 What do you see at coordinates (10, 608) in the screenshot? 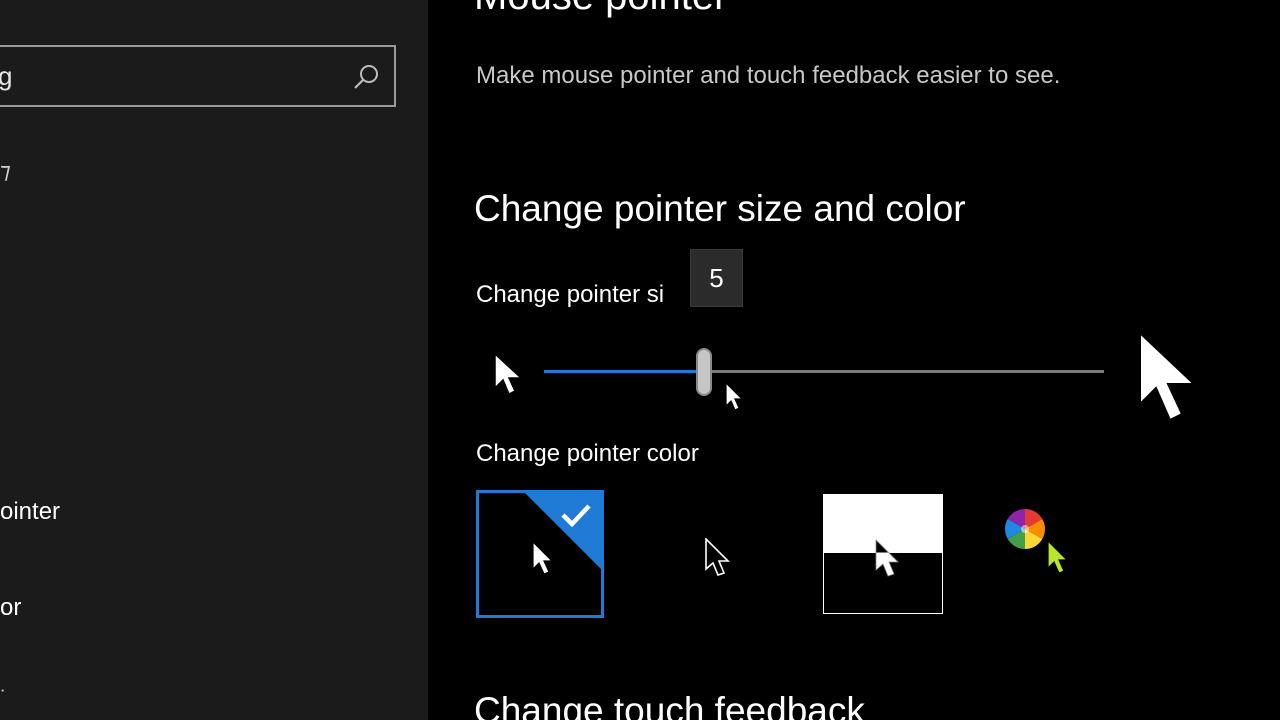
I see `sidebar-item-text-cursor: or` at bounding box center [10, 608].